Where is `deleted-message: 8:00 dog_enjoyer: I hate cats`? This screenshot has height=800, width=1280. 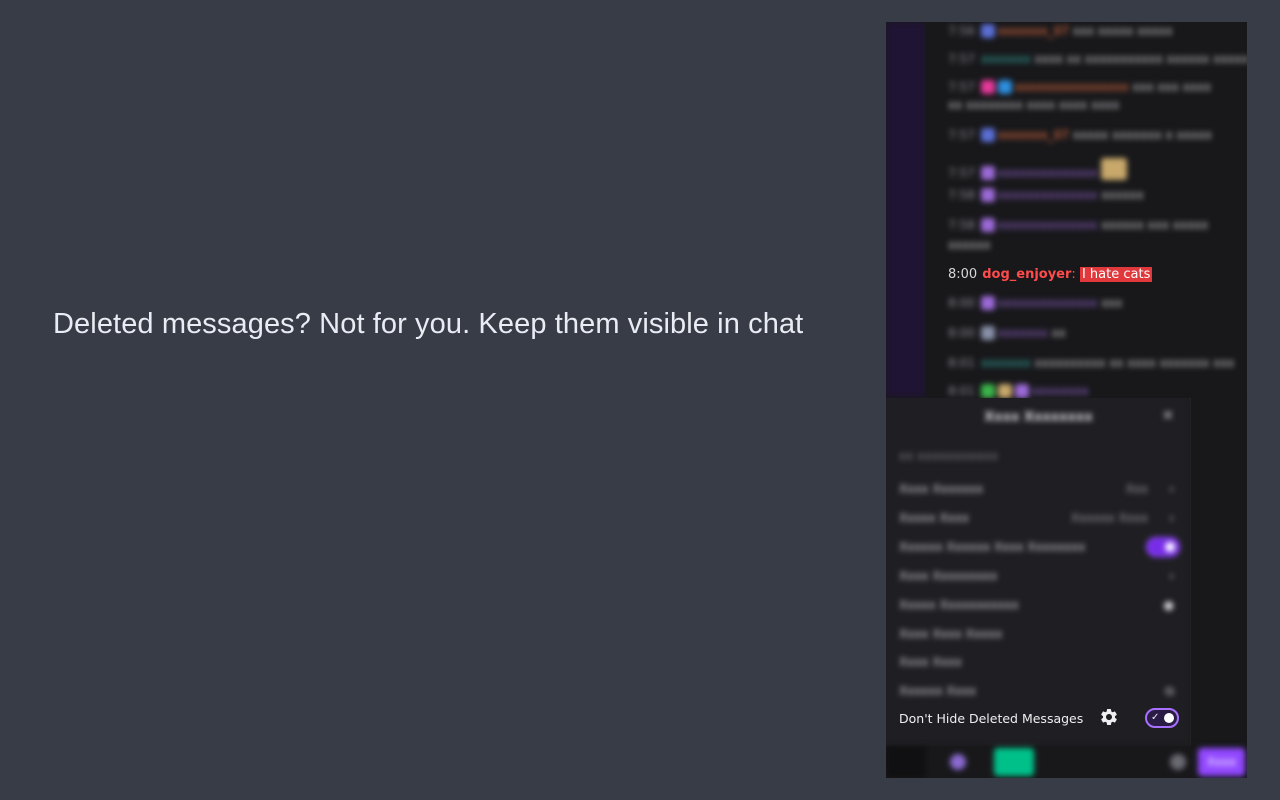 deleted-message: 8:00 dog_enjoyer: I hate cats is located at coordinates (1050, 274).